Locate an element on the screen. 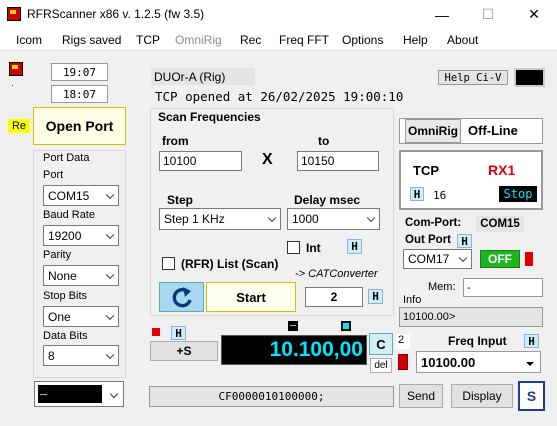 Image resolution: width=557 pixels, height=426 pixels. help-civ-button: Help Ci-V is located at coordinates (473, 77).